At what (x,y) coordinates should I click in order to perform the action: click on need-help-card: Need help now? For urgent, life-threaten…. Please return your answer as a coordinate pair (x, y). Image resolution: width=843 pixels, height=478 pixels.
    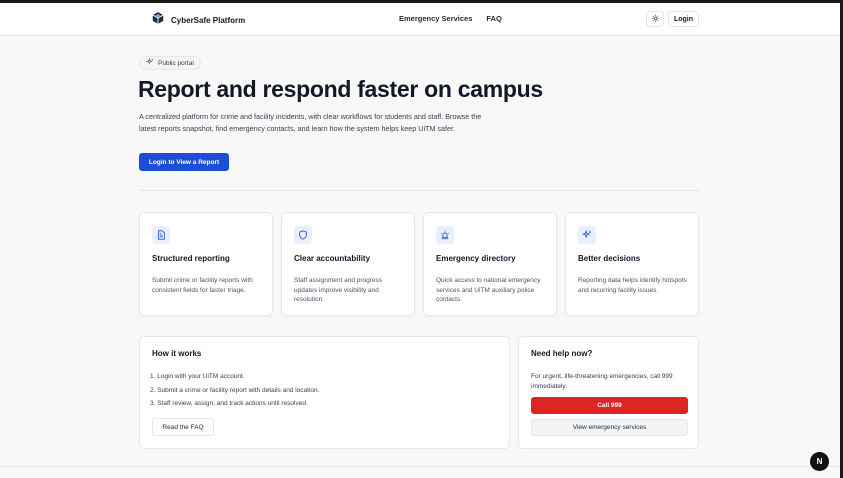
    Looking at the image, I should click on (608, 392).